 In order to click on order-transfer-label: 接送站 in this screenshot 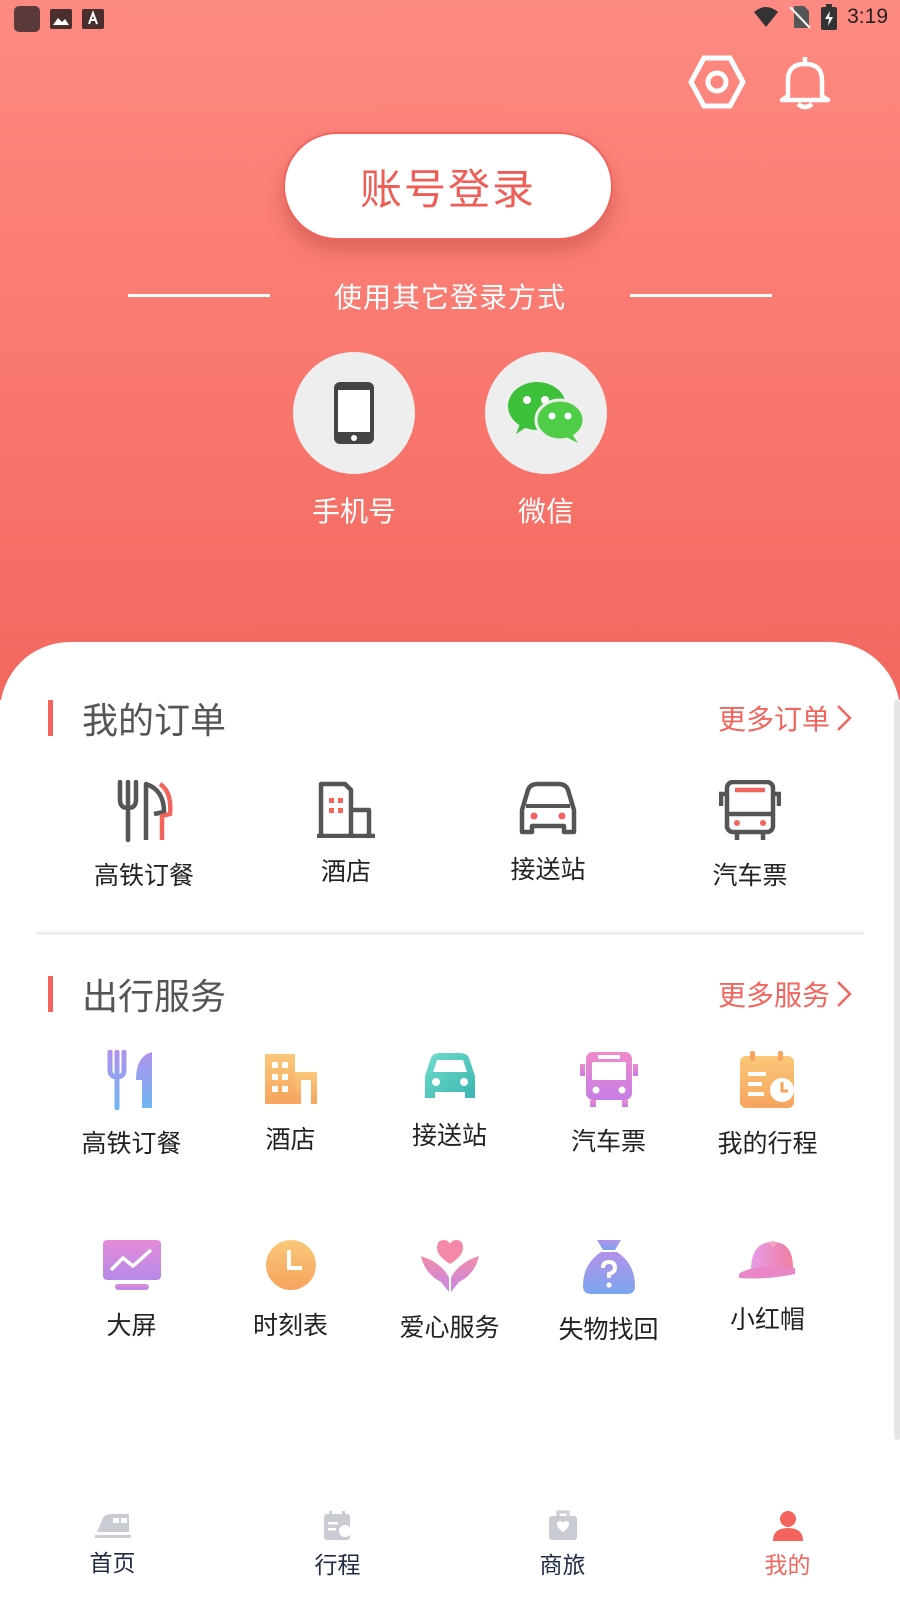, I will do `click(548, 869)`.